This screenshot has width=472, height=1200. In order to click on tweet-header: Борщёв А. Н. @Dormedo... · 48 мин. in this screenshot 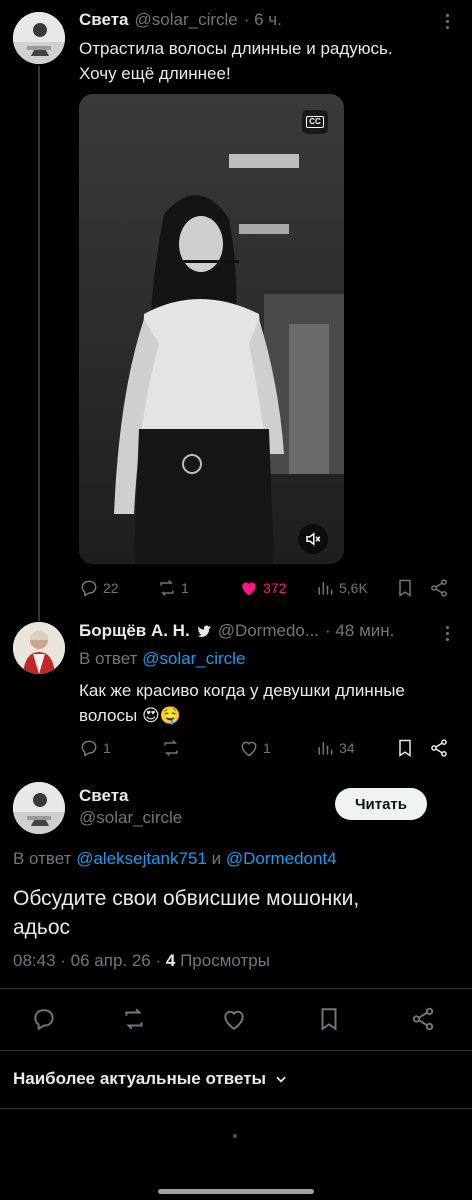, I will do `click(236, 631)`.